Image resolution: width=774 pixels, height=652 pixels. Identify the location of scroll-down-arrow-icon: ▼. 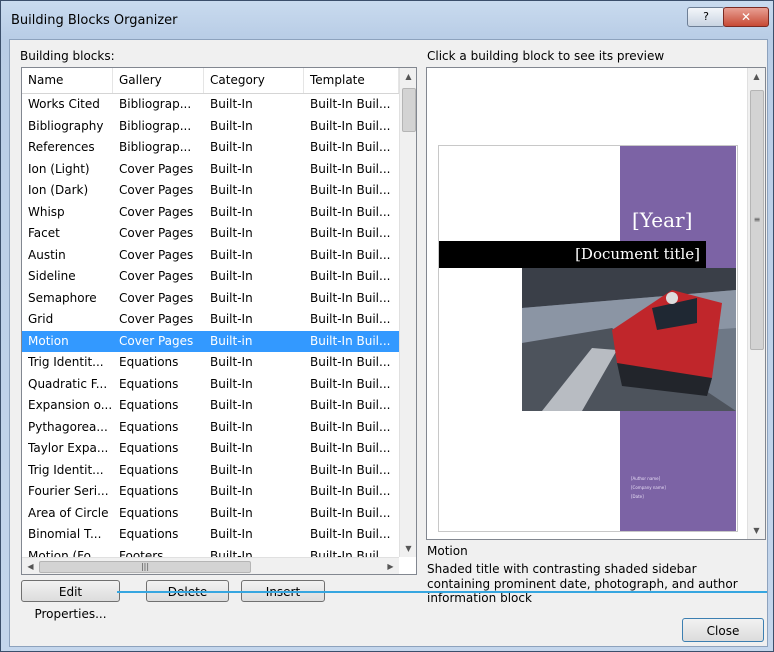
(408, 548).